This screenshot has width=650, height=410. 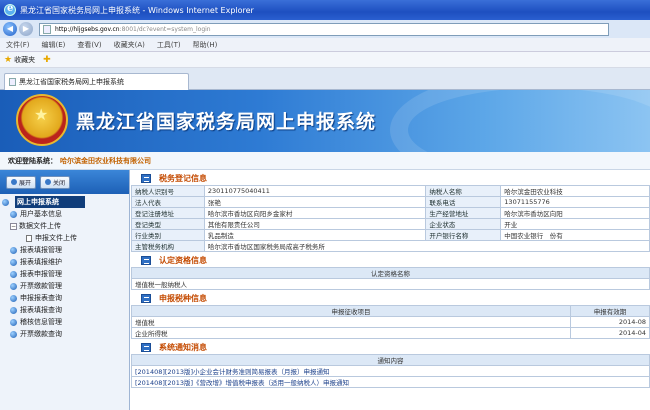 What do you see at coordinates (575, 213) in the screenshot?
I see `field-value: 哈尔滨市香坊区向阳` at bounding box center [575, 213].